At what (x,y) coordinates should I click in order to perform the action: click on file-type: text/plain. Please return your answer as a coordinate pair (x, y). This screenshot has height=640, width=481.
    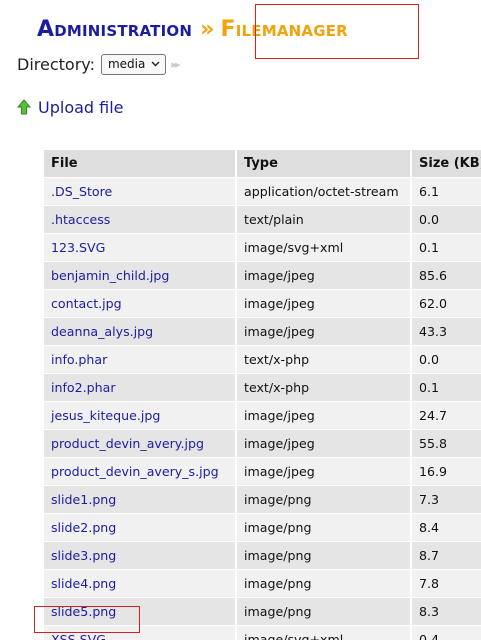
    Looking at the image, I should click on (323, 219).